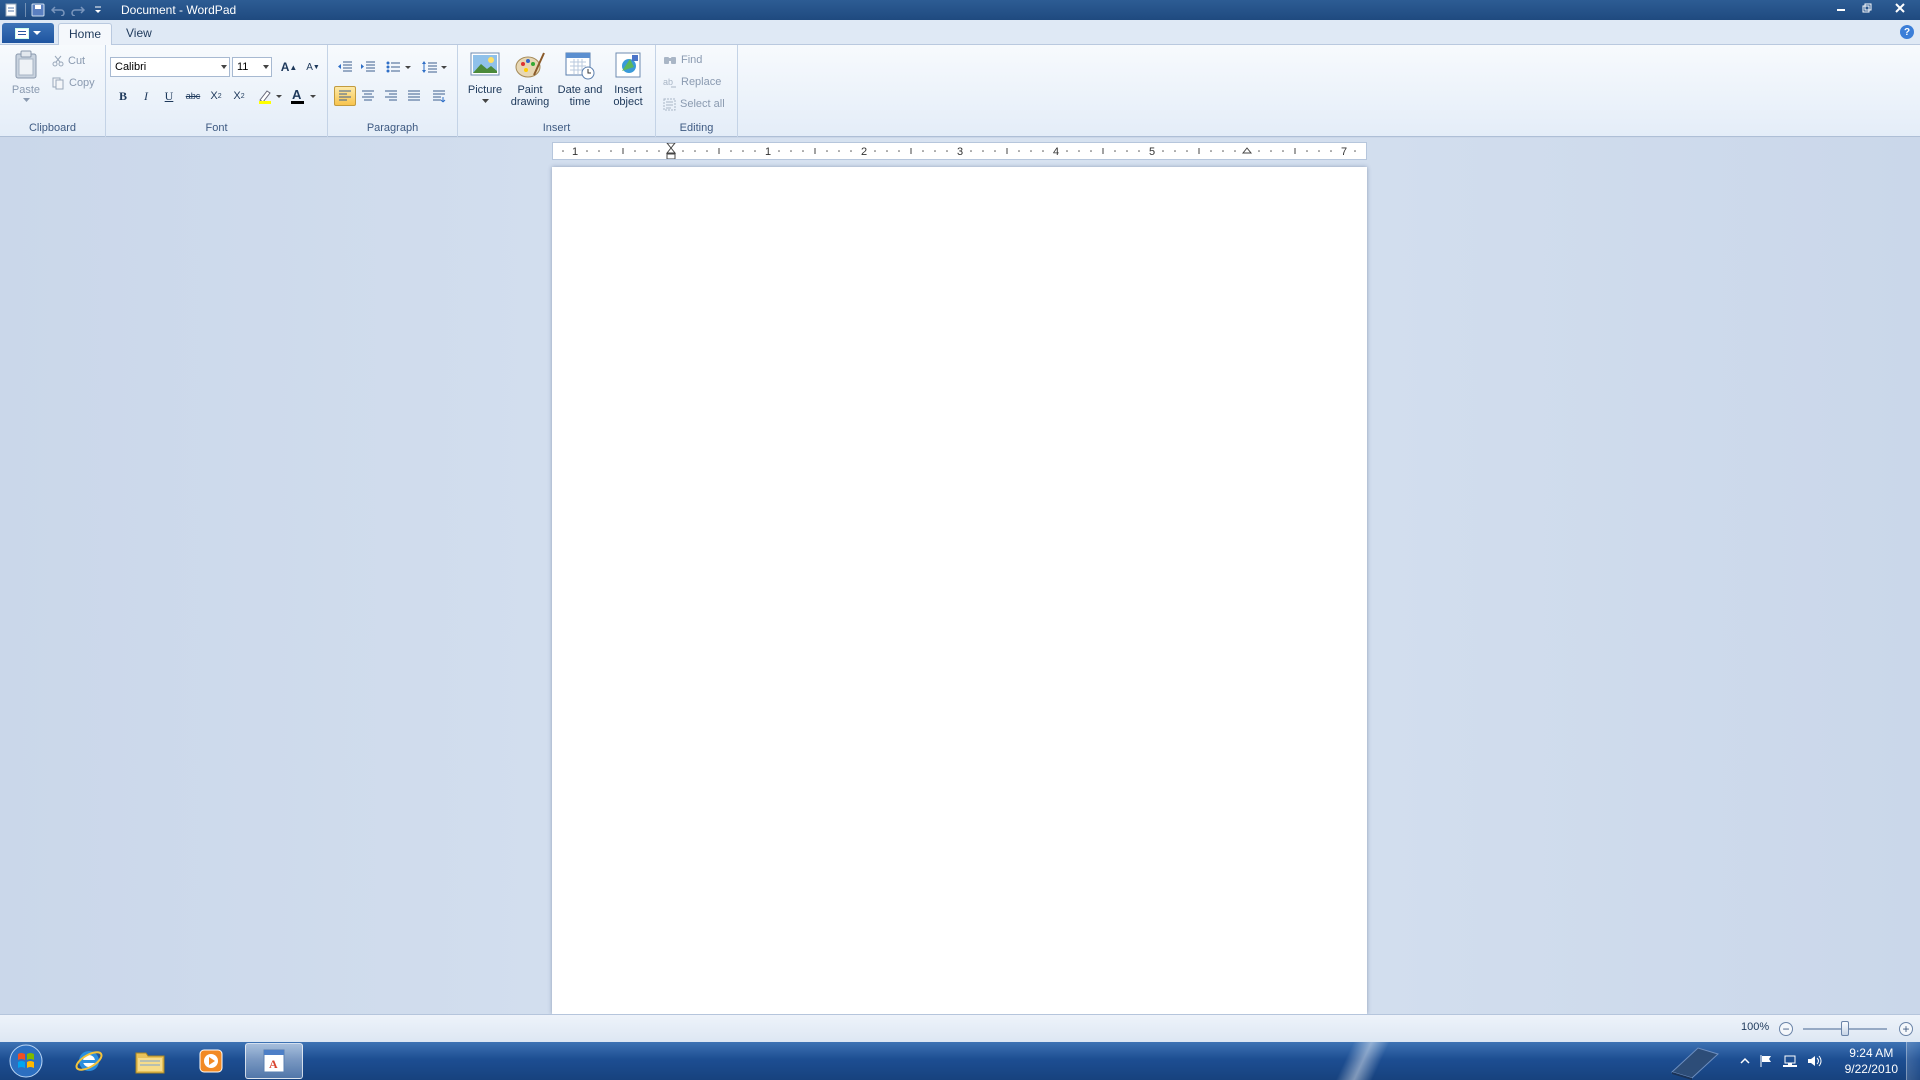 The image size is (1920, 1080). I want to click on cut-button: Cut, so click(68, 61).